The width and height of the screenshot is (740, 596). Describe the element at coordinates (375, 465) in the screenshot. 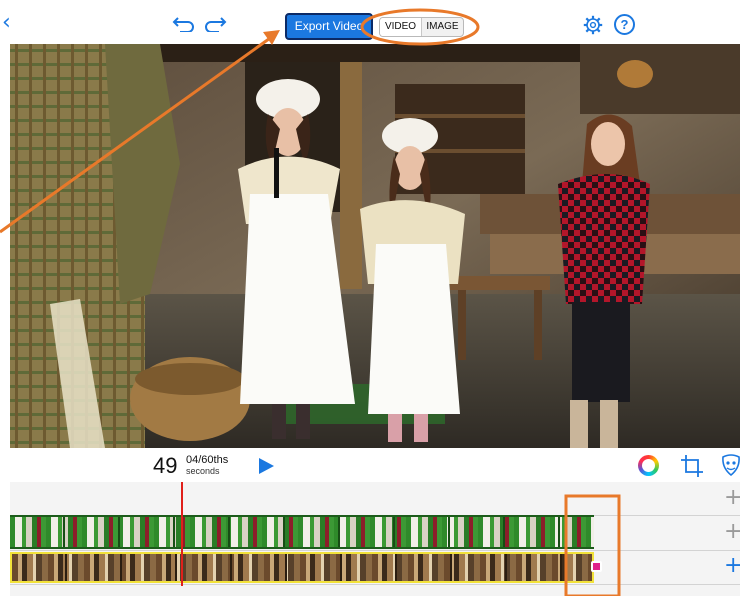

I see `transport-bar: 49 04/60ths seconds` at that location.